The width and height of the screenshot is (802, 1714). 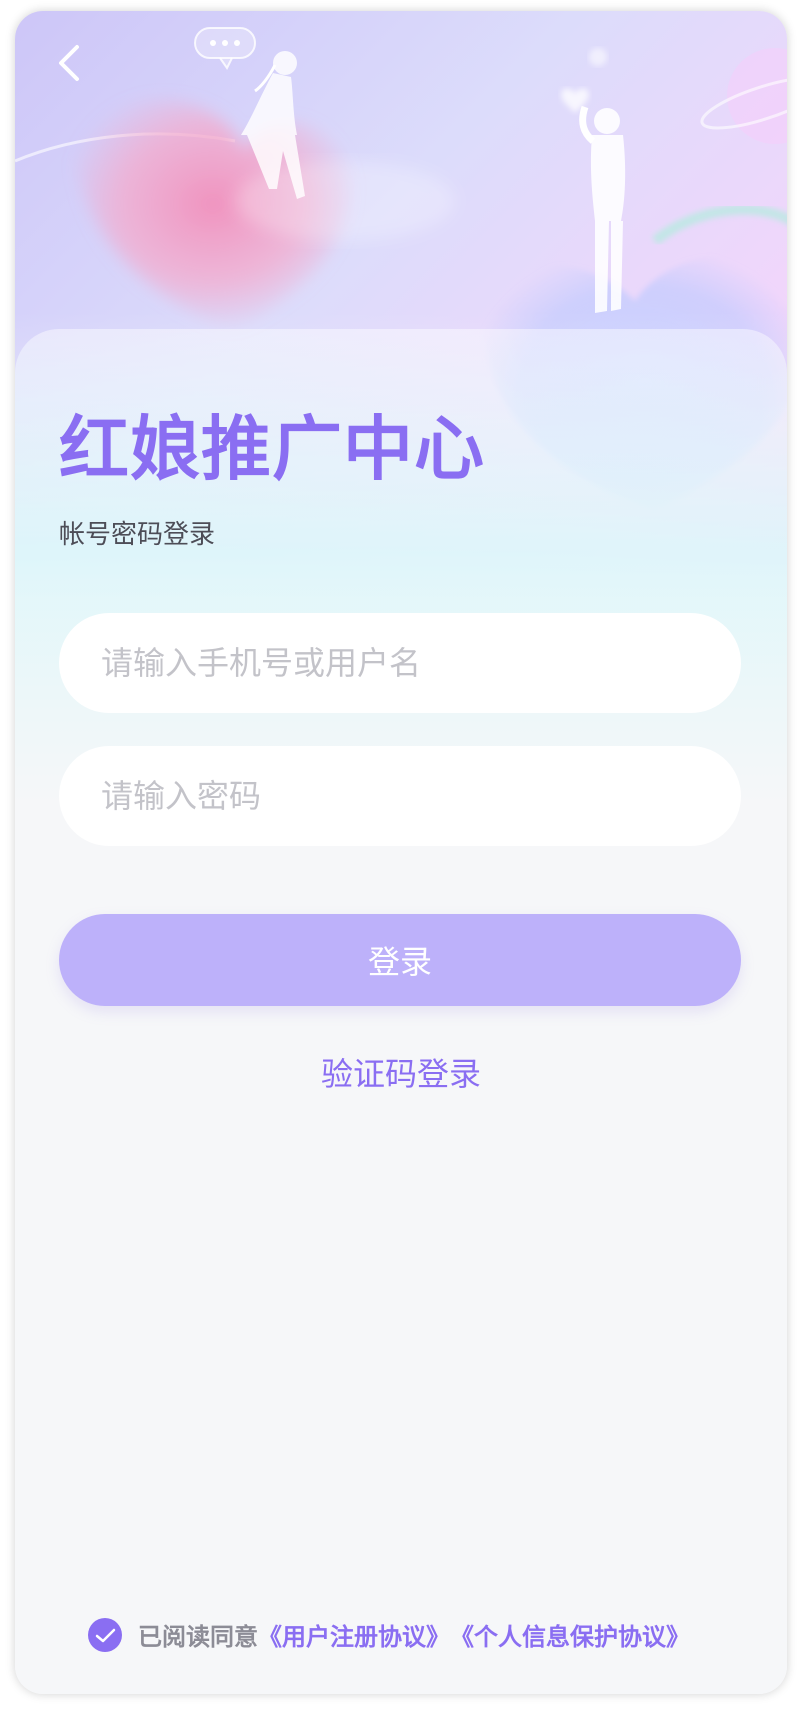 I want to click on bubble, so click(x=598, y=57).